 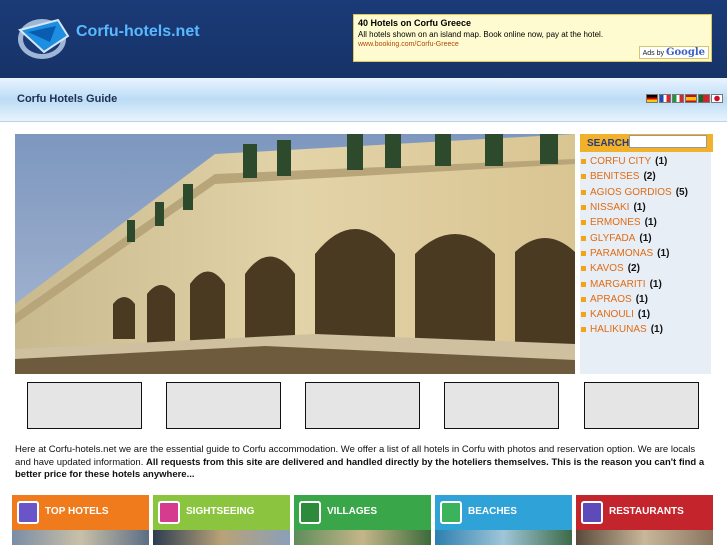 I want to click on search-bar: SEARCH, so click(x=646, y=143).